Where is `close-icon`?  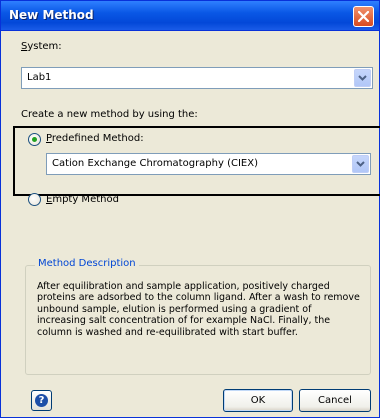 close-icon is located at coordinates (363, 16).